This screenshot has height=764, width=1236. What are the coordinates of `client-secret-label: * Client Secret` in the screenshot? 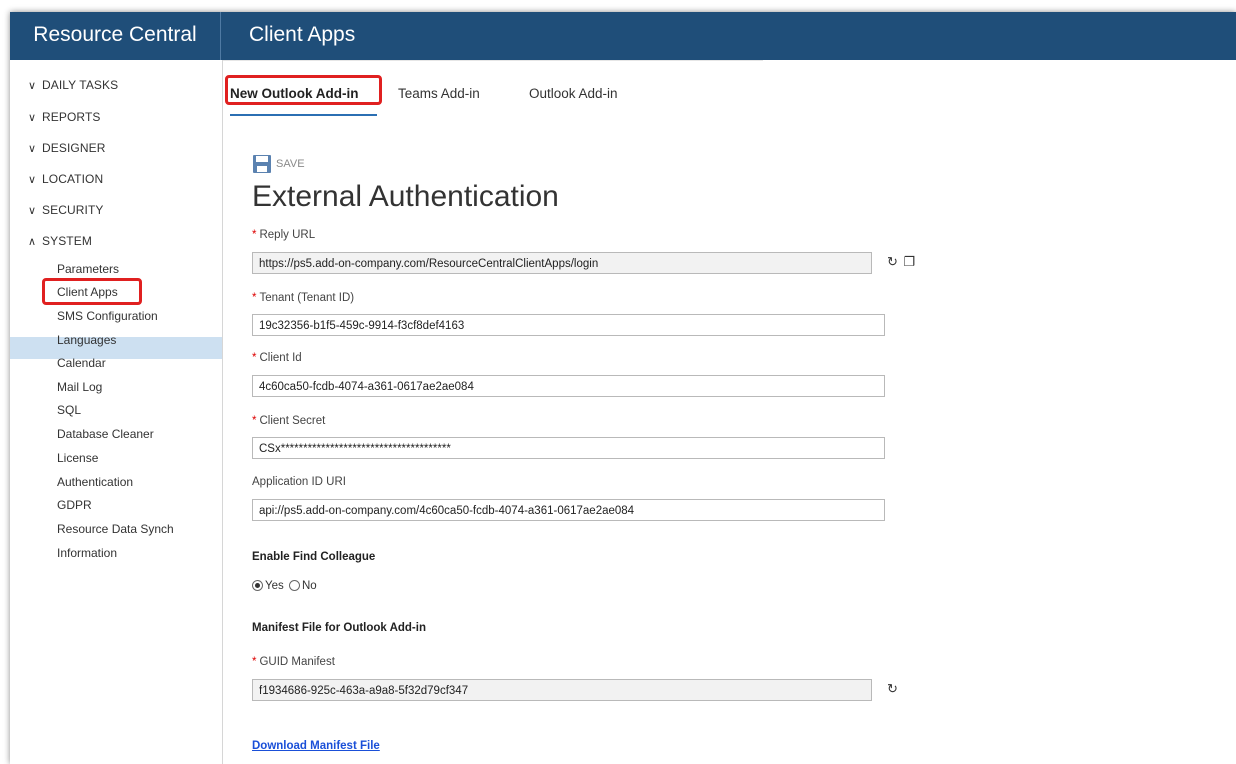 It's located at (289, 421).